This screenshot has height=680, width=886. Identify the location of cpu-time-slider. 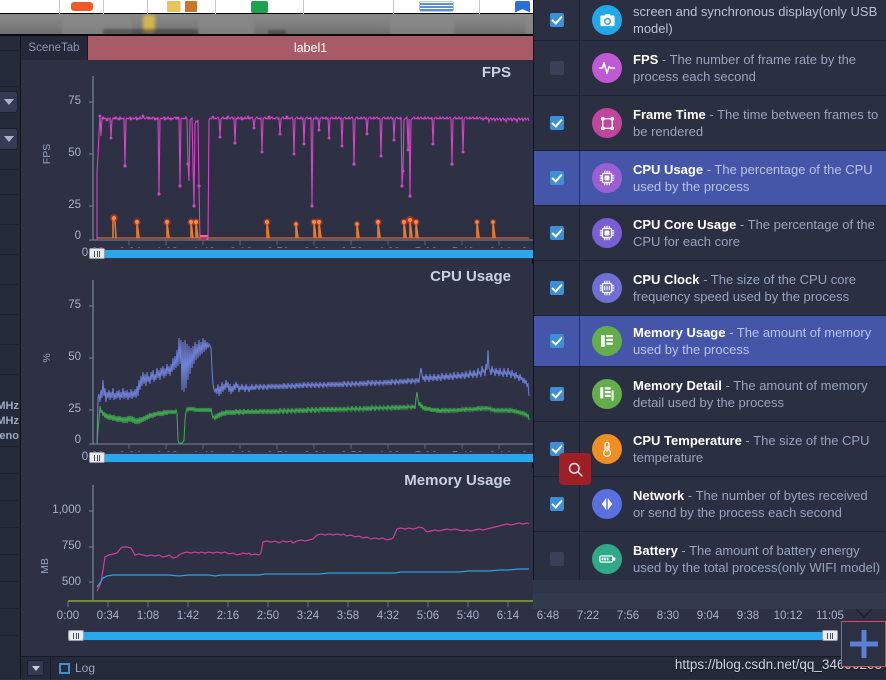
(311, 457).